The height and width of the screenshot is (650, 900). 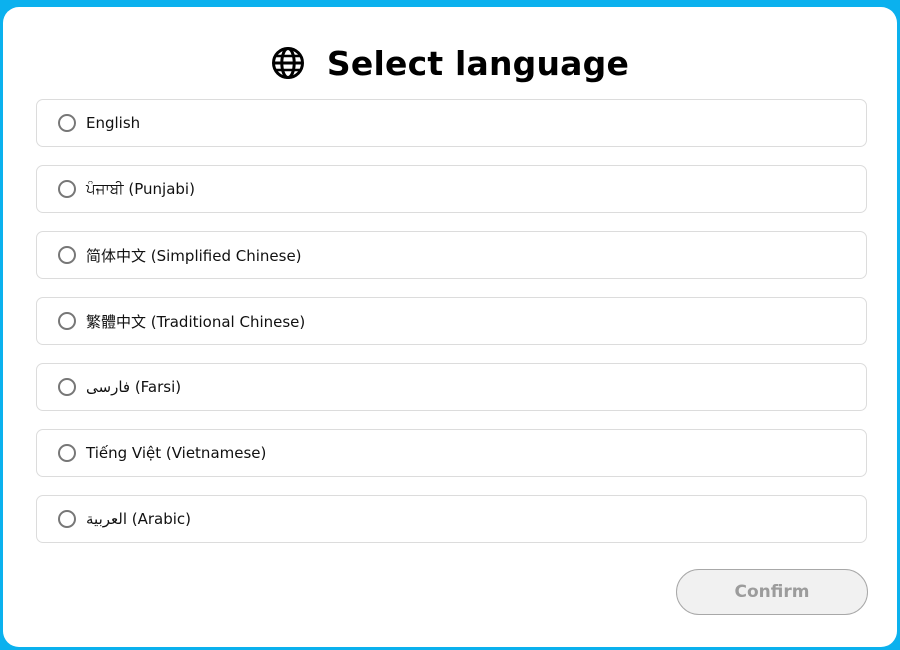 I want to click on confirm-button: Confirm, so click(x=772, y=592).